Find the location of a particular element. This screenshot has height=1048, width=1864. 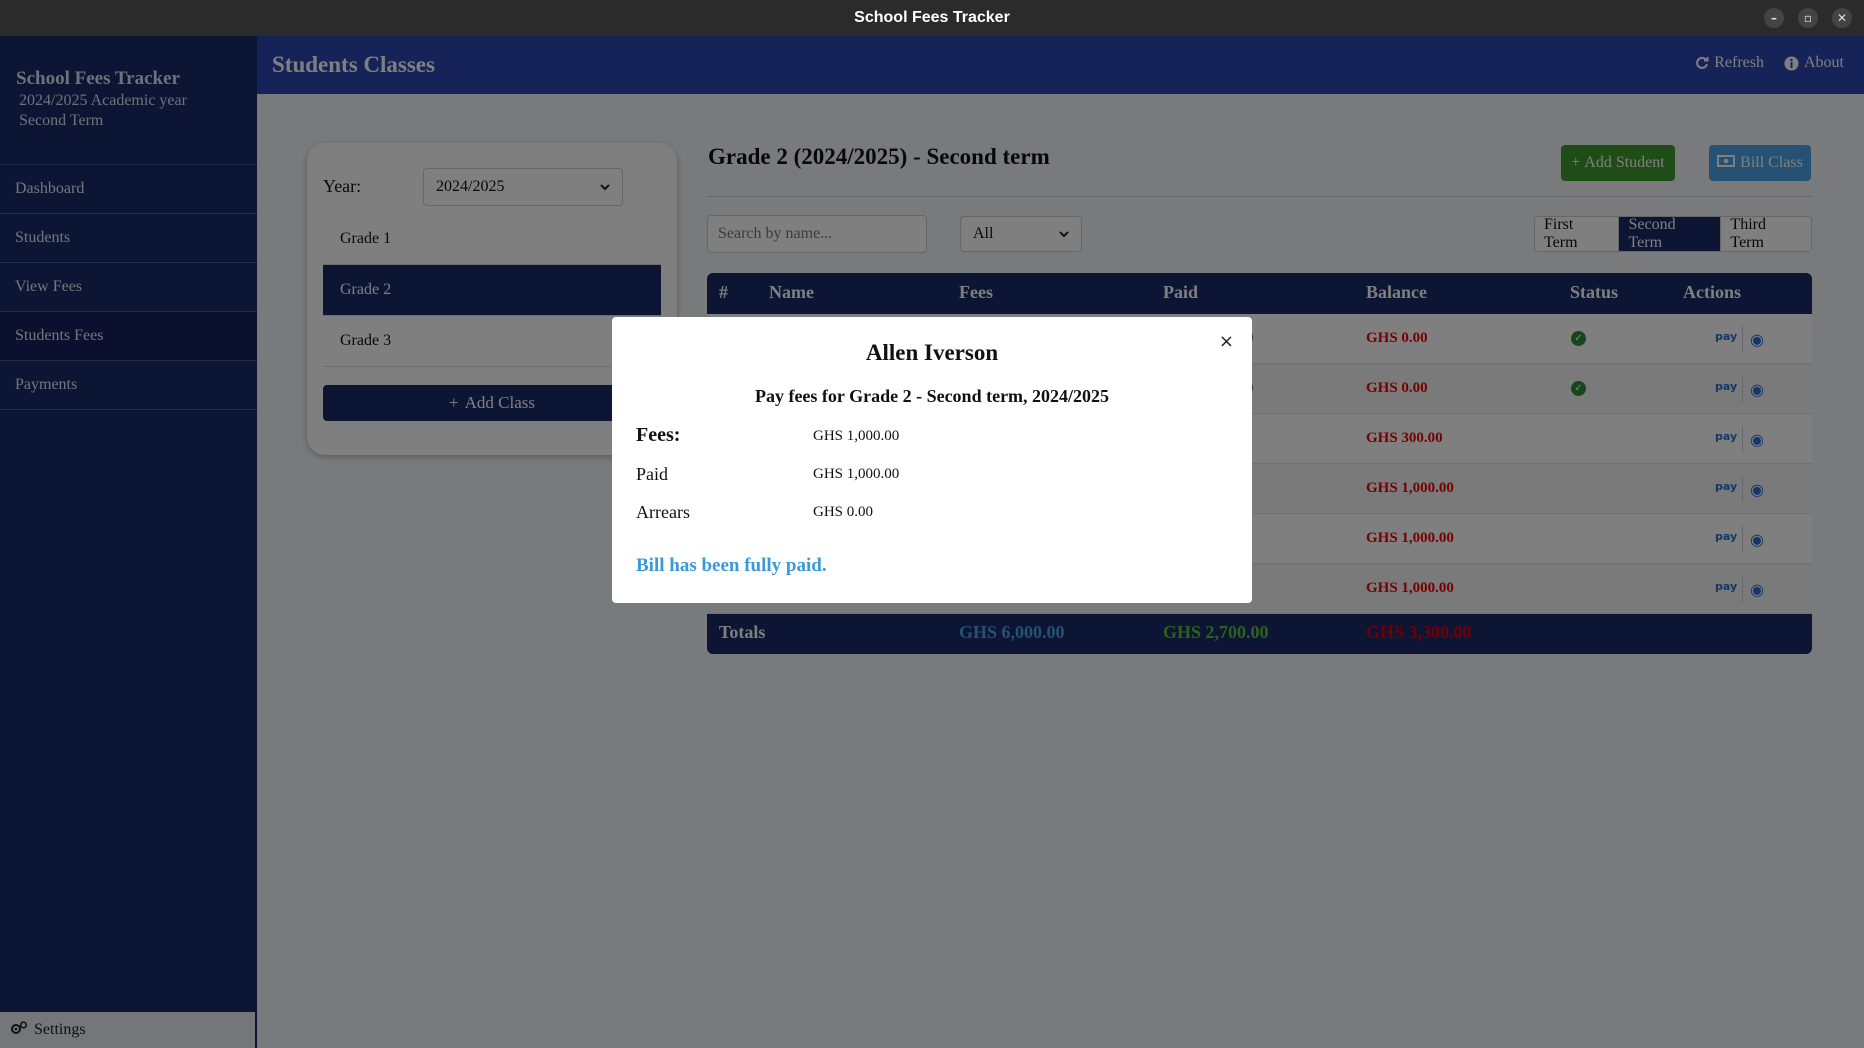

paid-value: GHS 1,000.00 is located at coordinates (856, 474).